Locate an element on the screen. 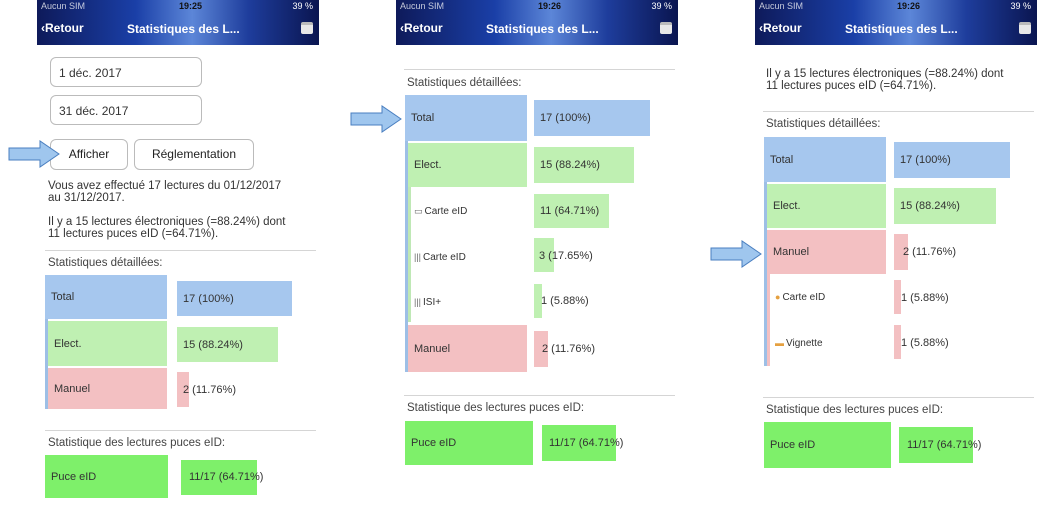  sub-item-label: ||| ISI+ is located at coordinates (427, 302).